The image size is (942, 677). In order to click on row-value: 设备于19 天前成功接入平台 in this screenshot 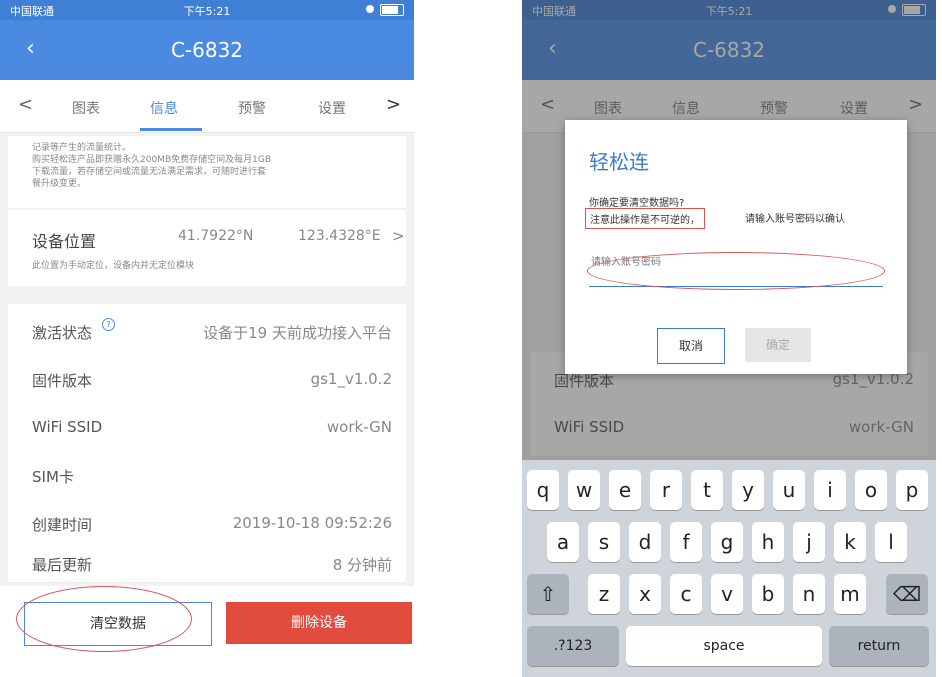, I will do `click(297, 333)`.